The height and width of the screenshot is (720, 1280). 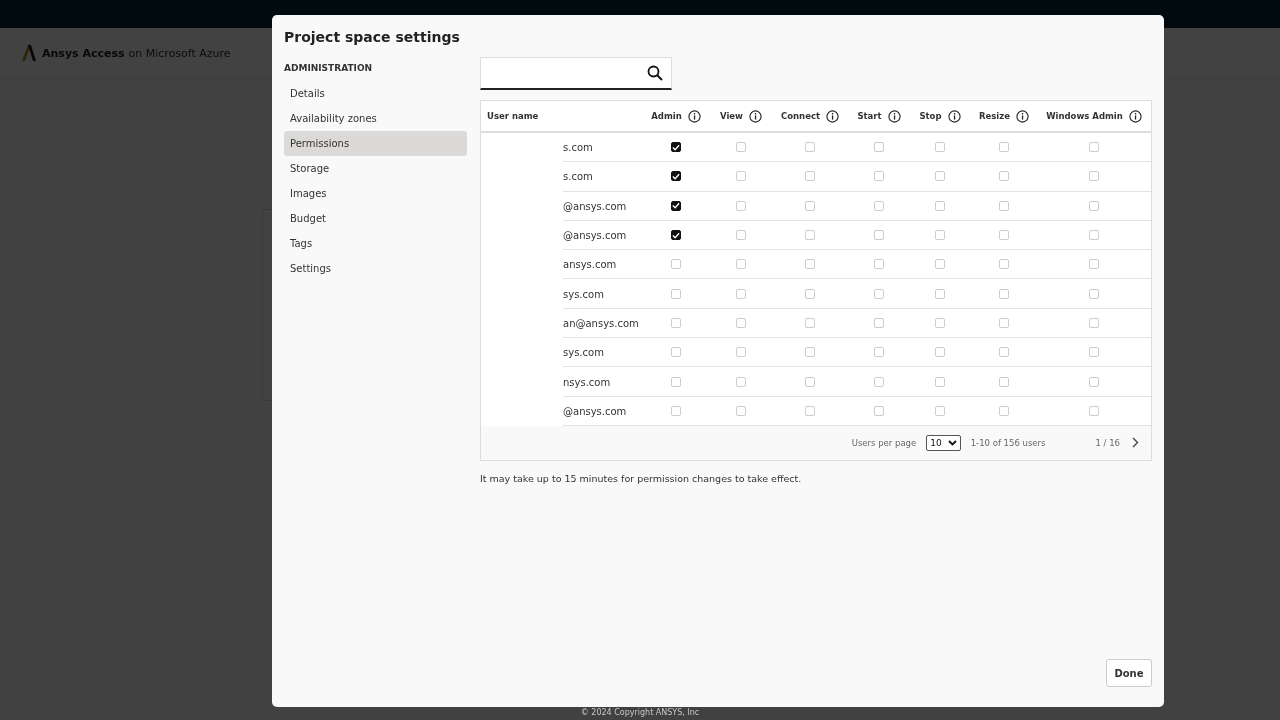 I want to click on sidebar-item: Settings, so click(x=375, y=268).